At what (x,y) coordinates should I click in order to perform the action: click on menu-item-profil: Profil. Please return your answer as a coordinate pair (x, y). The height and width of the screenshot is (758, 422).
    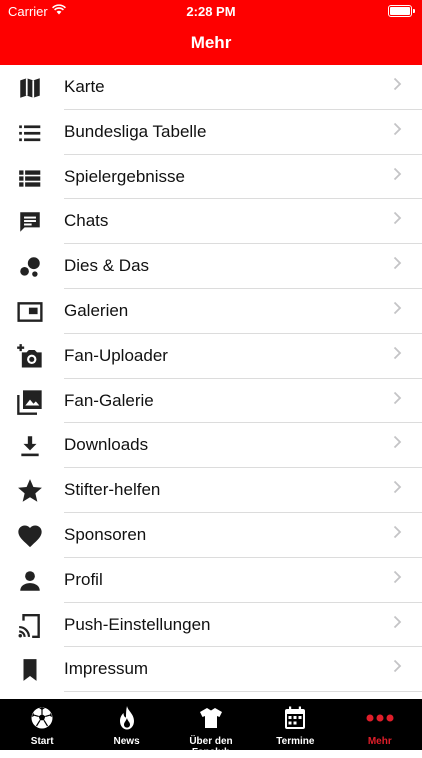
    Looking at the image, I should click on (211, 580).